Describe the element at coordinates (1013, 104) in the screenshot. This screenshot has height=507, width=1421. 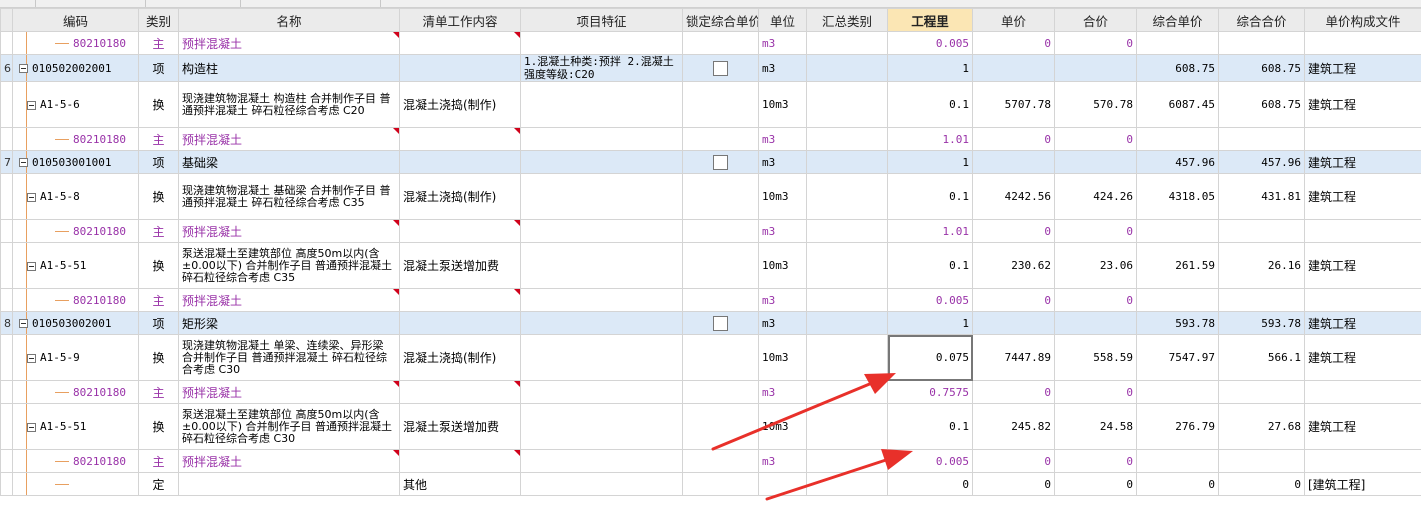
I see `price-cell: 5707.78` at that location.